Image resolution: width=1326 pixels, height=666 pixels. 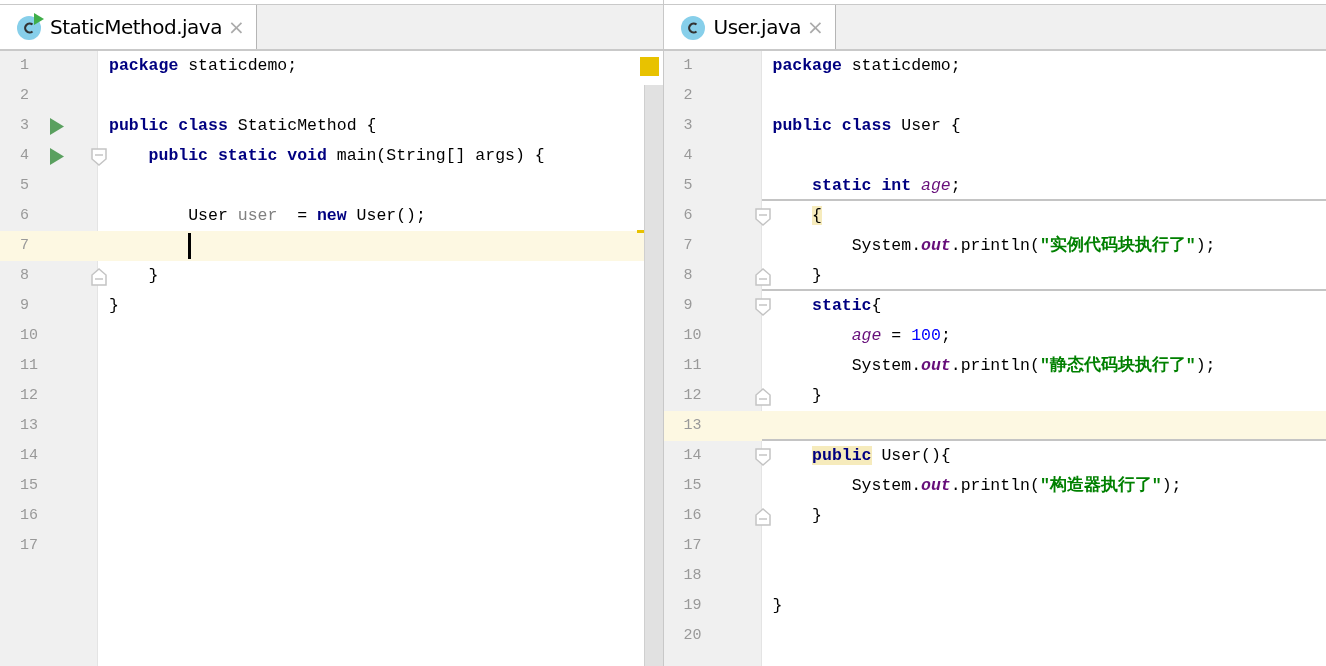 What do you see at coordinates (346, 156) in the screenshot?
I see `code-line: public static void main(String[] args) {` at bounding box center [346, 156].